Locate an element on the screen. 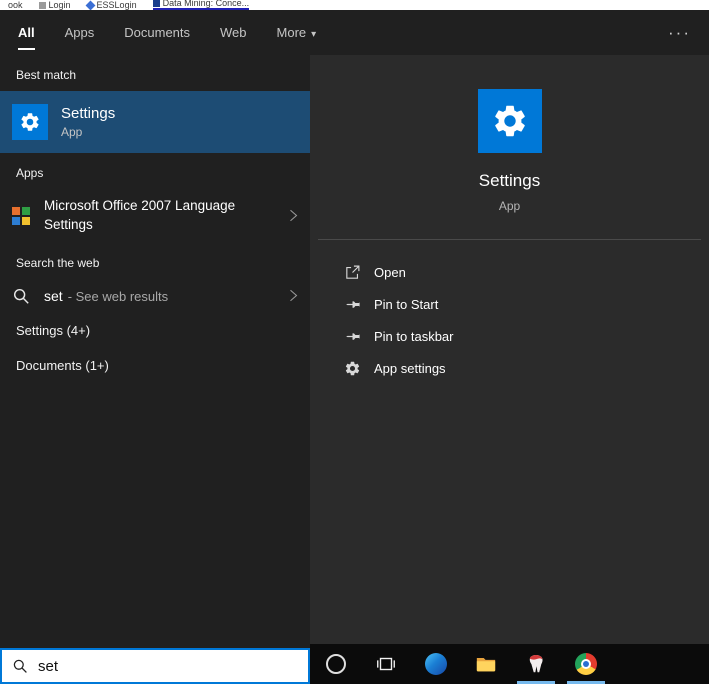 This screenshot has height=684, width=709. file-explorer-icon is located at coordinates (486, 664).